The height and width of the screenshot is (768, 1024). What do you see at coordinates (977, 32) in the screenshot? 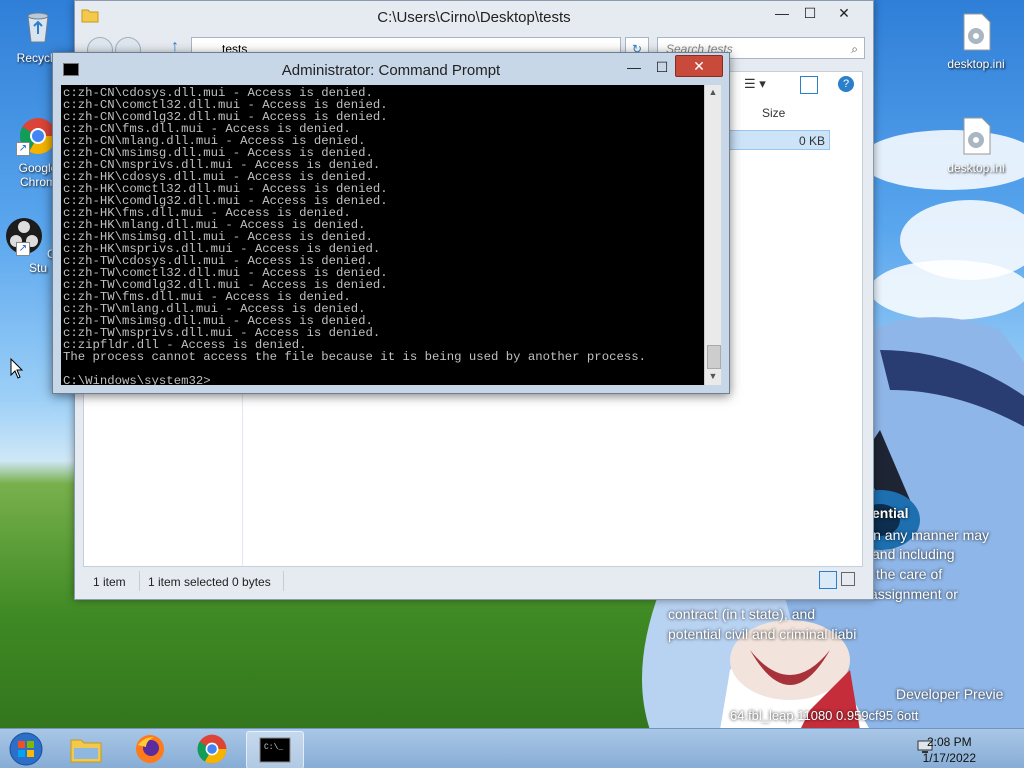
I see `desktop-ini-file-icon` at bounding box center [977, 32].